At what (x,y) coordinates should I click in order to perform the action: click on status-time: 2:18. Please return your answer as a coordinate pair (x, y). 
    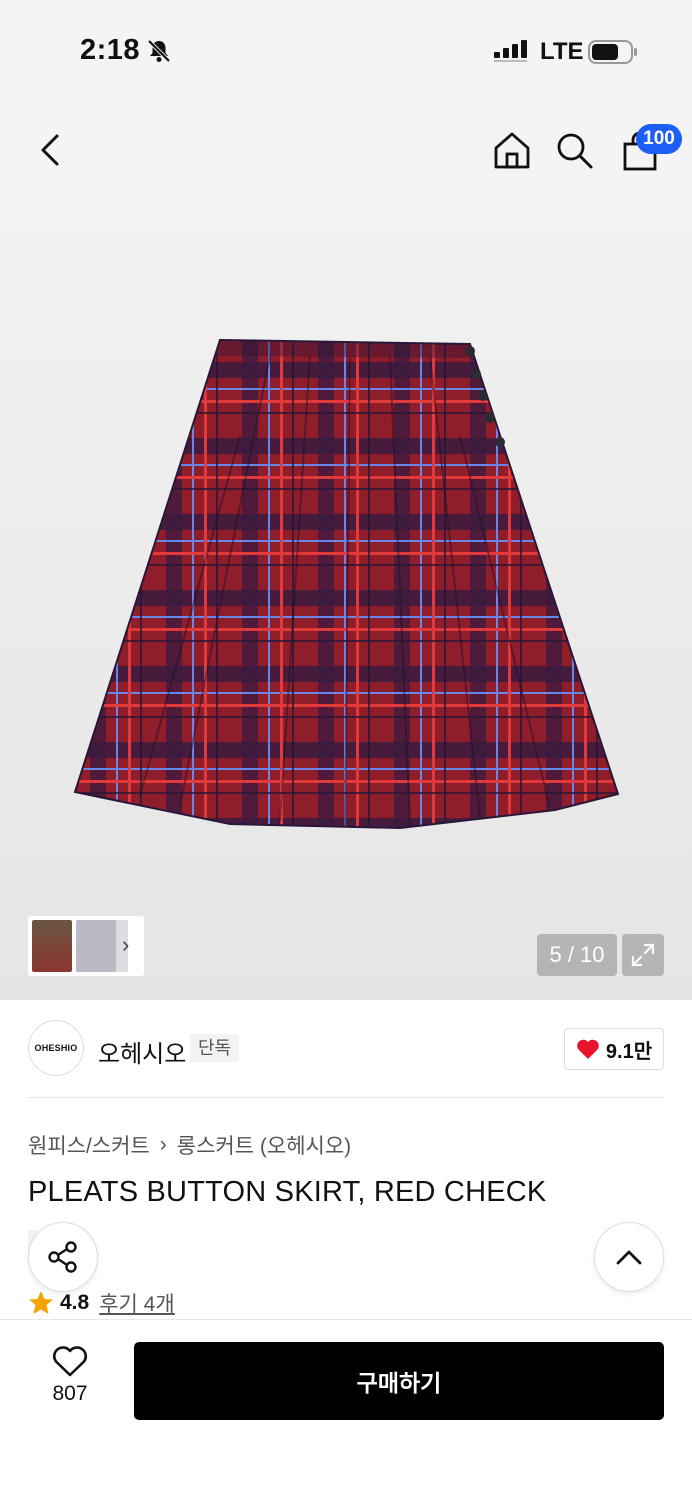
    Looking at the image, I should click on (110, 50).